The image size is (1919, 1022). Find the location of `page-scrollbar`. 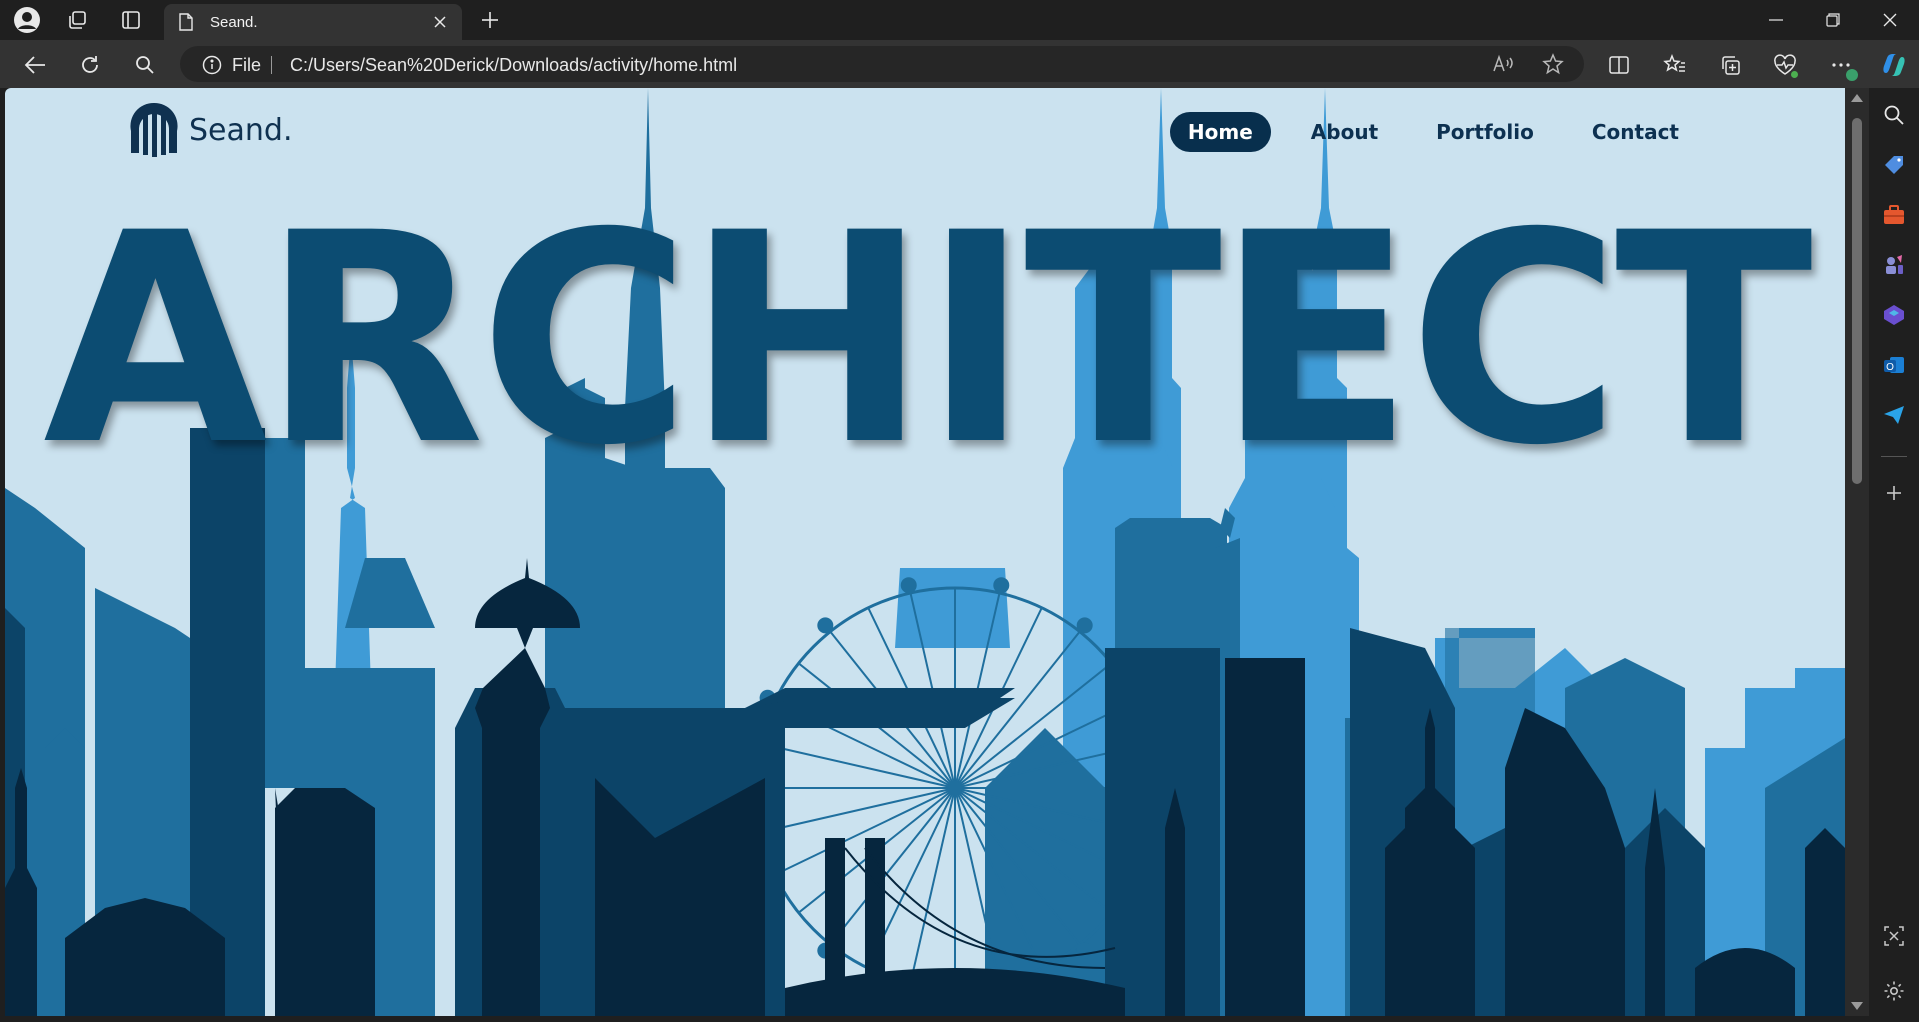

page-scrollbar is located at coordinates (1857, 552).